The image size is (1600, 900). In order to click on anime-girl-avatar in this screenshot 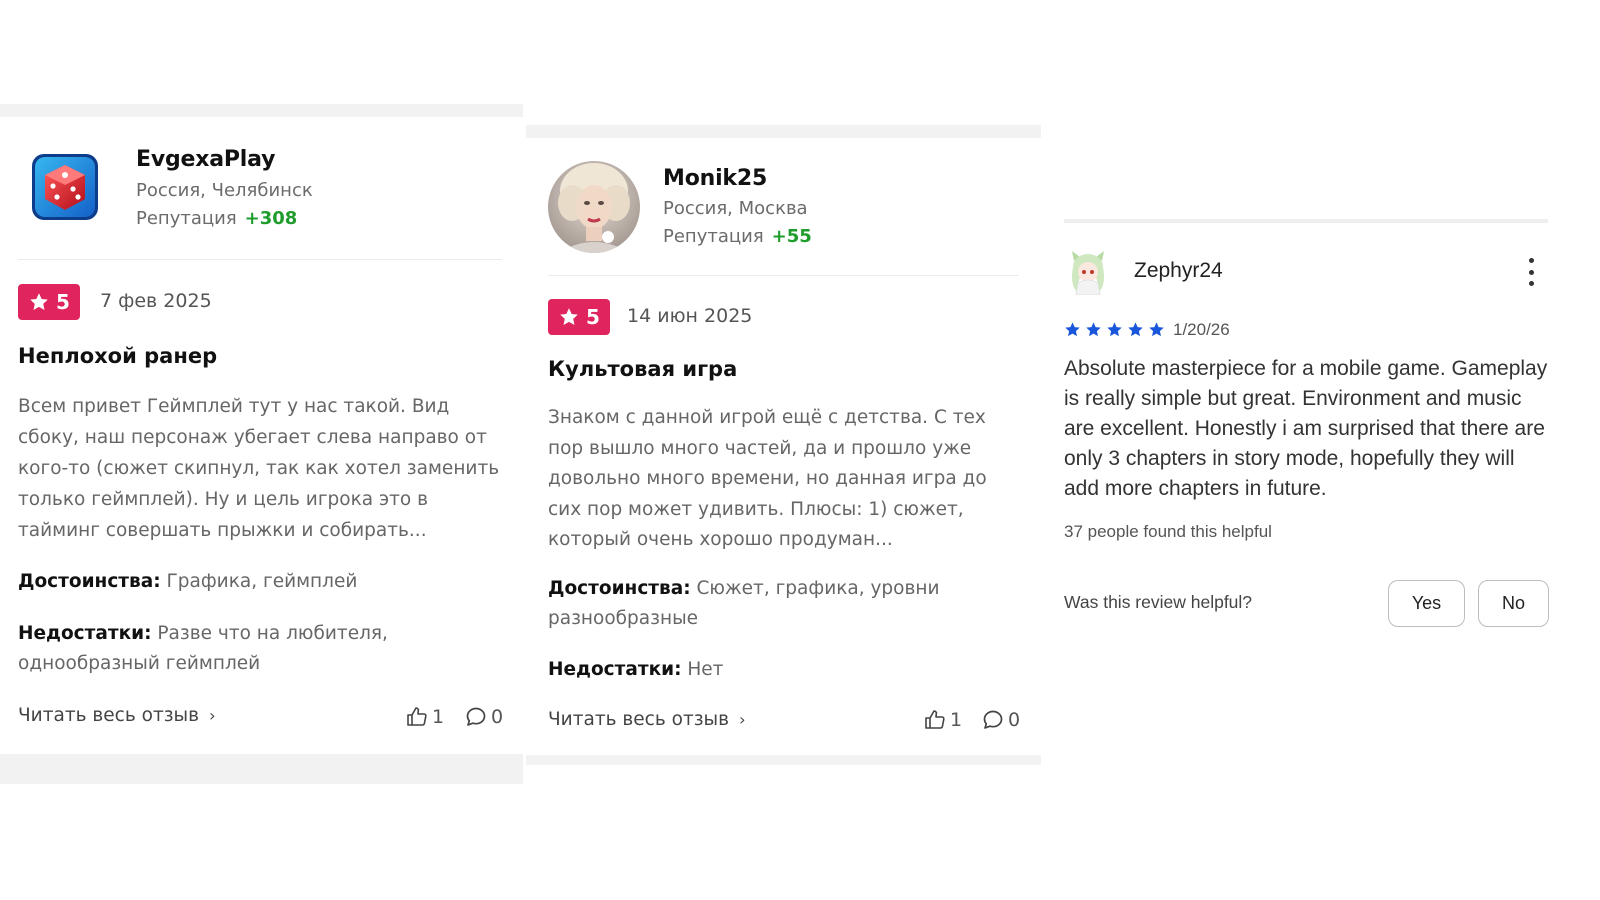, I will do `click(1088, 271)`.